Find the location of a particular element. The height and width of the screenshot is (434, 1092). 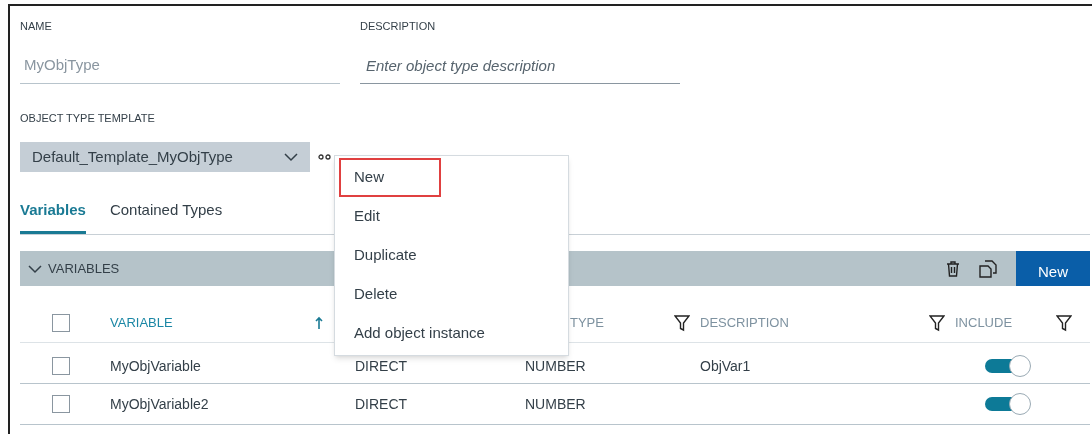

section-title: VARIABLES is located at coordinates (84, 268).